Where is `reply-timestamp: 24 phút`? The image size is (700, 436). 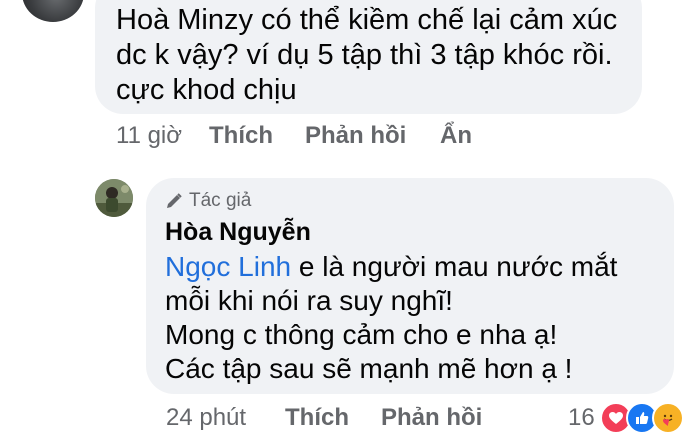
reply-timestamp: 24 phút is located at coordinates (206, 418).